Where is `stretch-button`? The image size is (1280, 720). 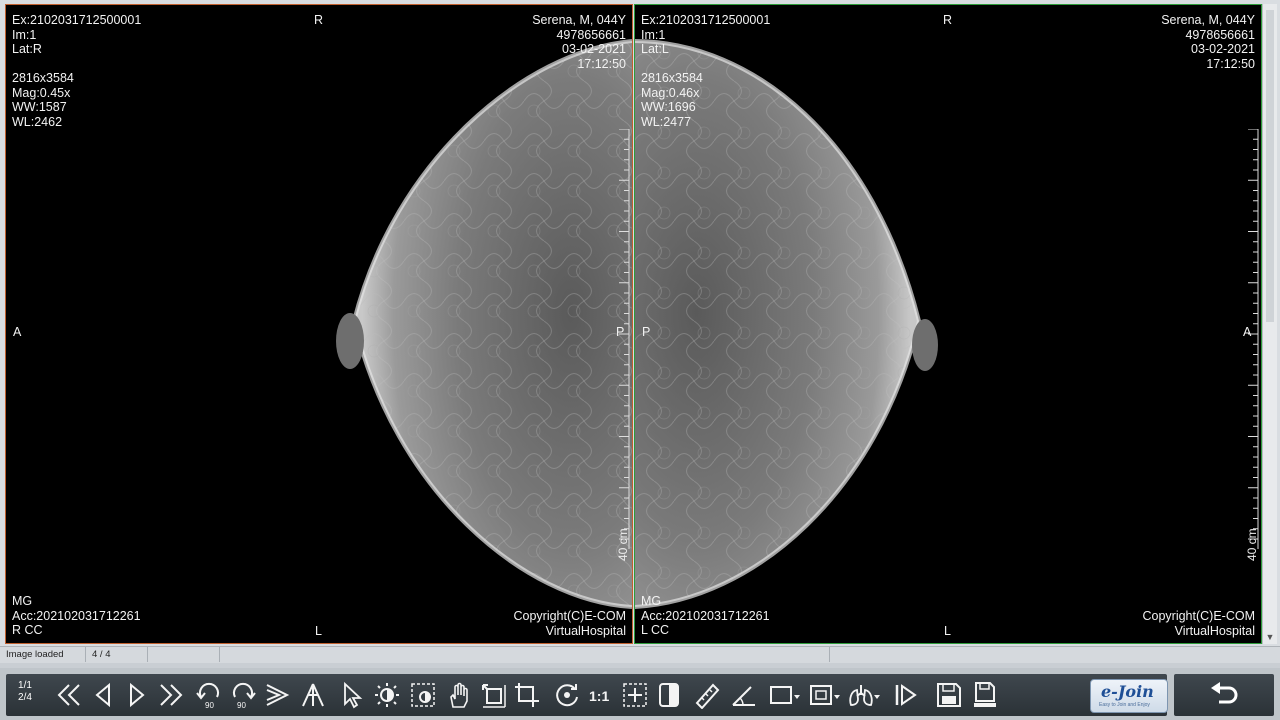
stretch-button is located at coordinates (493, 695).